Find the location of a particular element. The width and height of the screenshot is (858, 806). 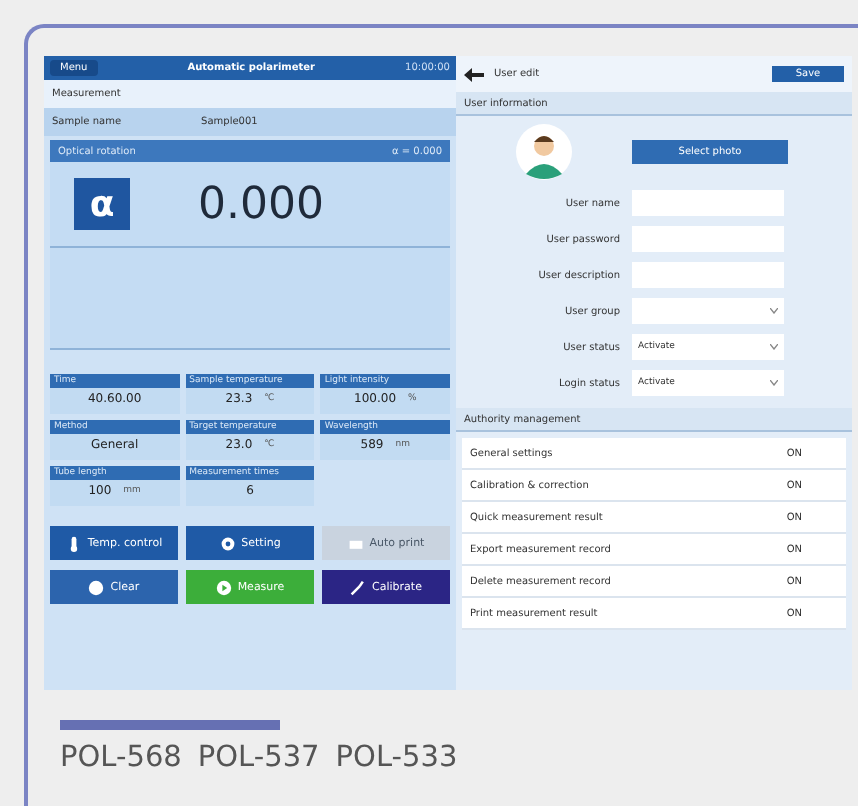

avatar-icon is located at coordinates (544, 152).